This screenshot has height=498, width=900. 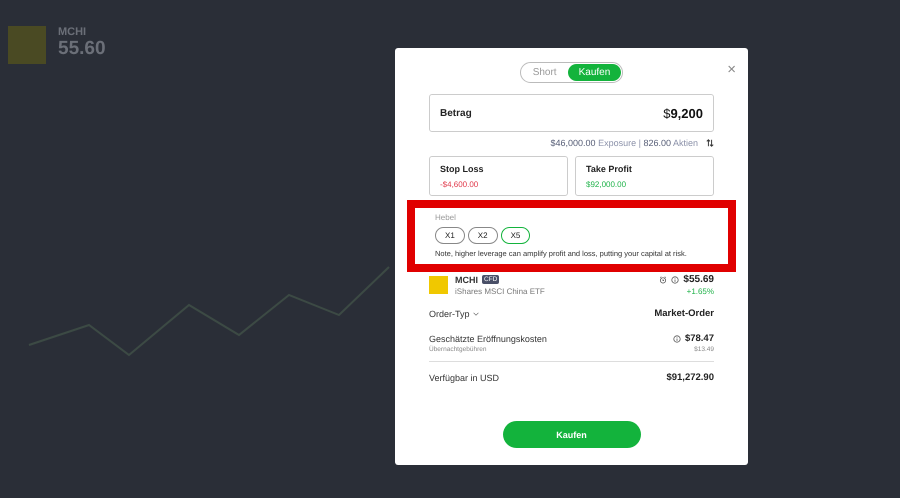 What do you see at coordinates (446, 217) in the screenshot?
I see `leverage-label: Hebel` at bounding box center [446, 217].